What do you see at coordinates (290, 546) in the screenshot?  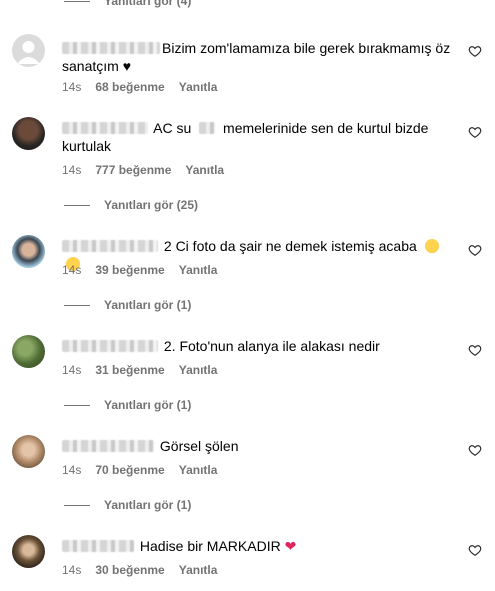 I see `red-heart-emoji: ❤` at bounding box center [290, 546].